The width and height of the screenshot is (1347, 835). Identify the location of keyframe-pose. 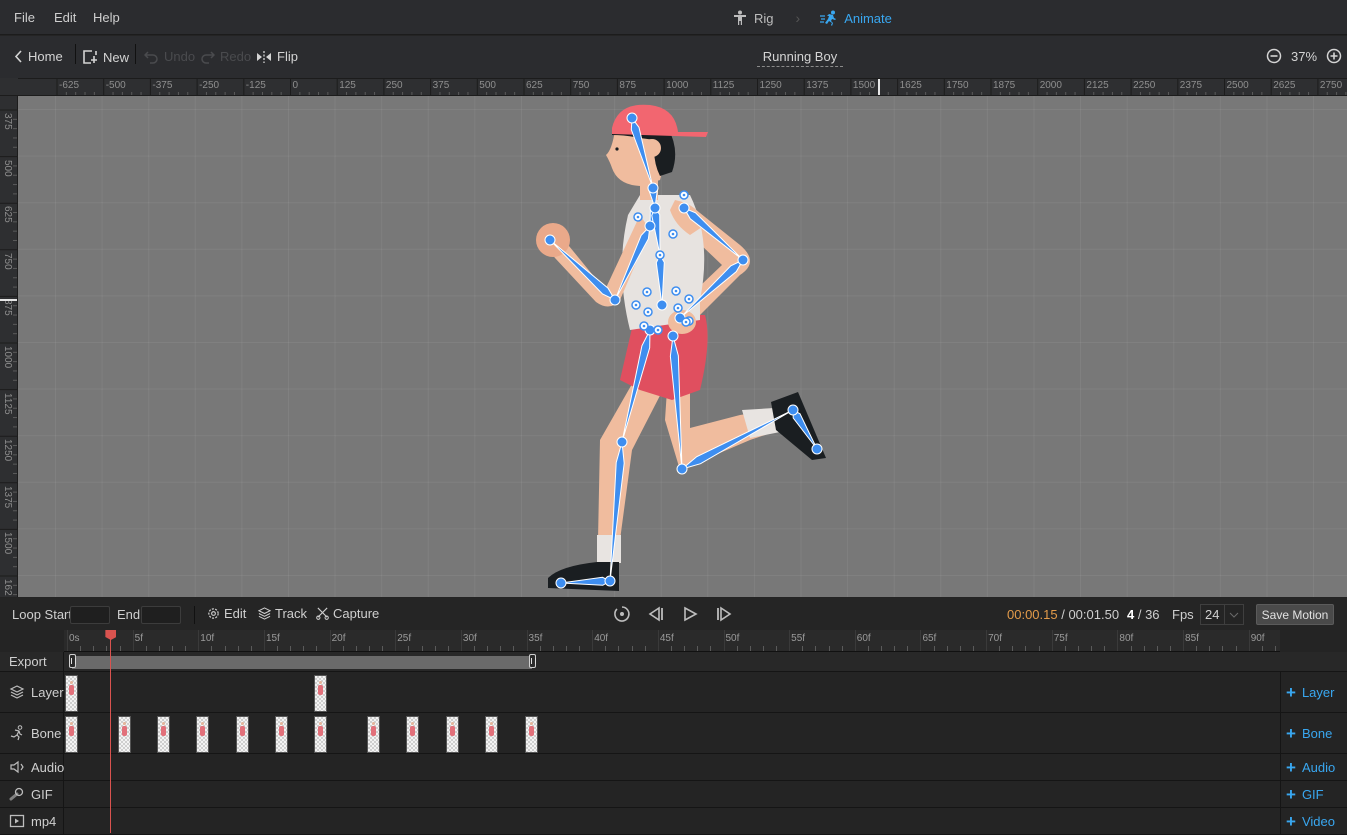
(413, 729).